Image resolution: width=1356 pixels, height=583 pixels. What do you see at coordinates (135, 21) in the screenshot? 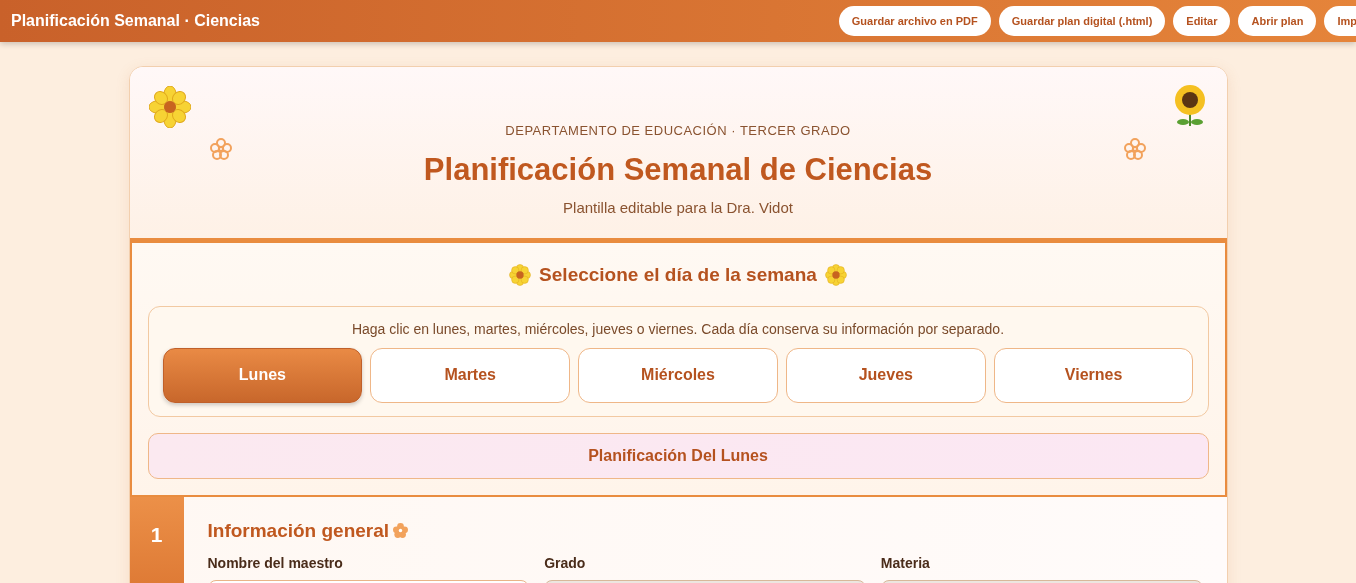
I see `app-title: Planificación Semanal · Ciencias` at bounding box center [135, 21].